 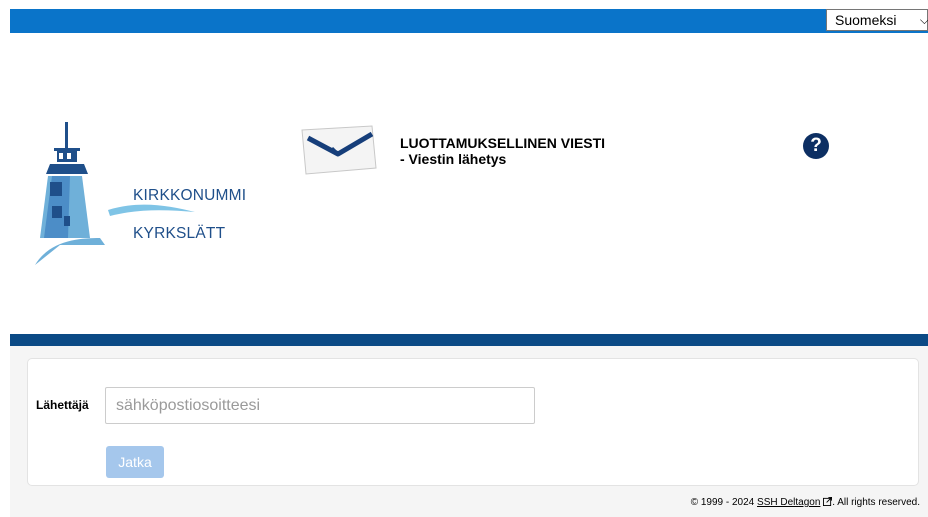 What do you see at coordinates (876, 502) in the screenshot?
I see `footer-rights: . All rights reserved.` at bounding box center [876, 502].